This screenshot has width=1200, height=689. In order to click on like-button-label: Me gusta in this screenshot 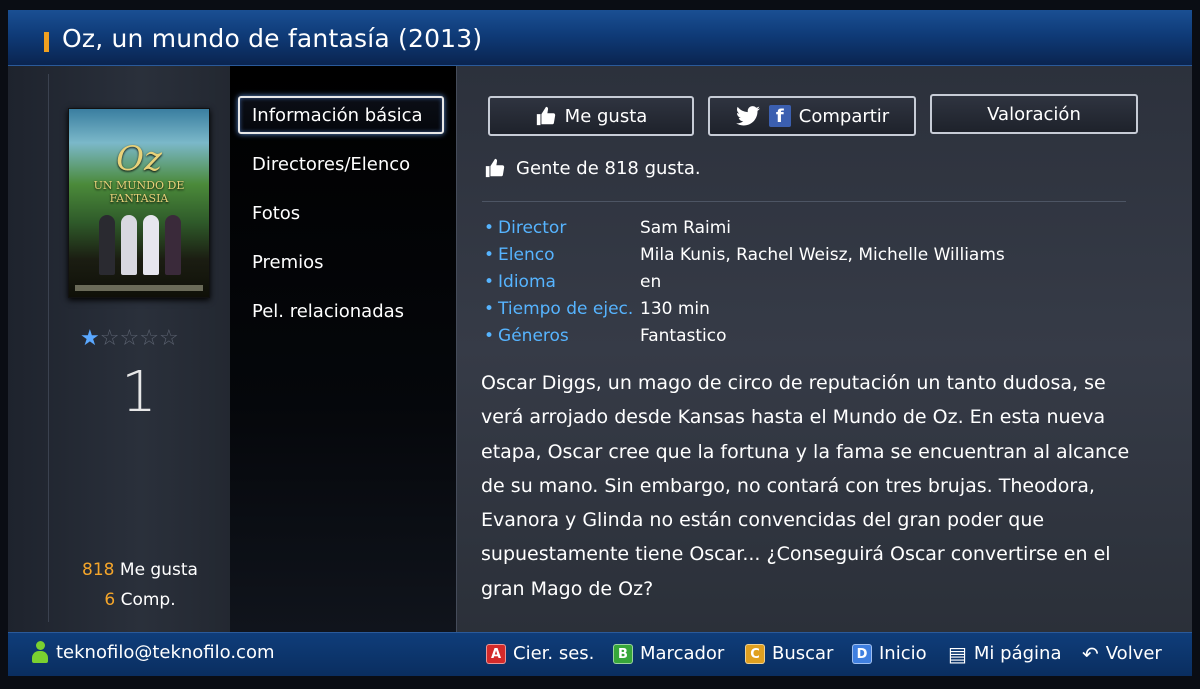, I will do `click(606, 116)`.